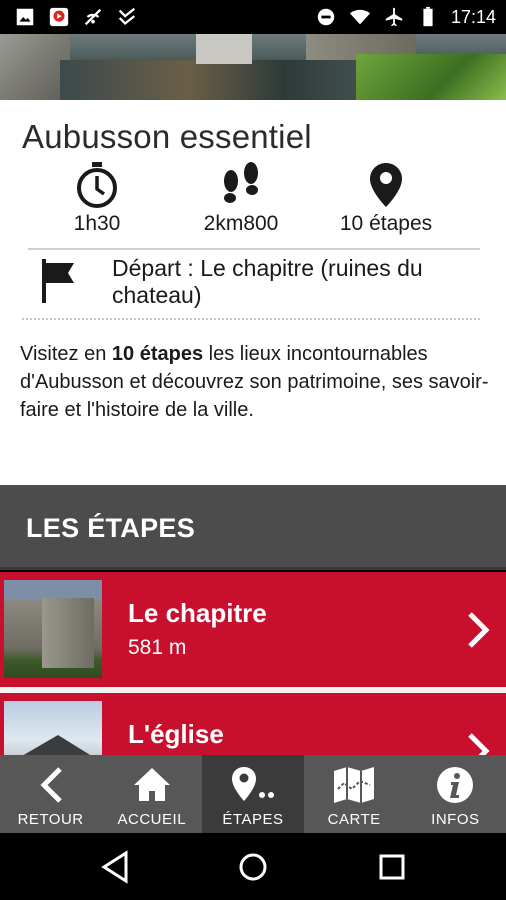  Describe the element at coordinates (253, 527) in the screenshot. I see `steps-section-header: LES ÉTAPES` at that location.